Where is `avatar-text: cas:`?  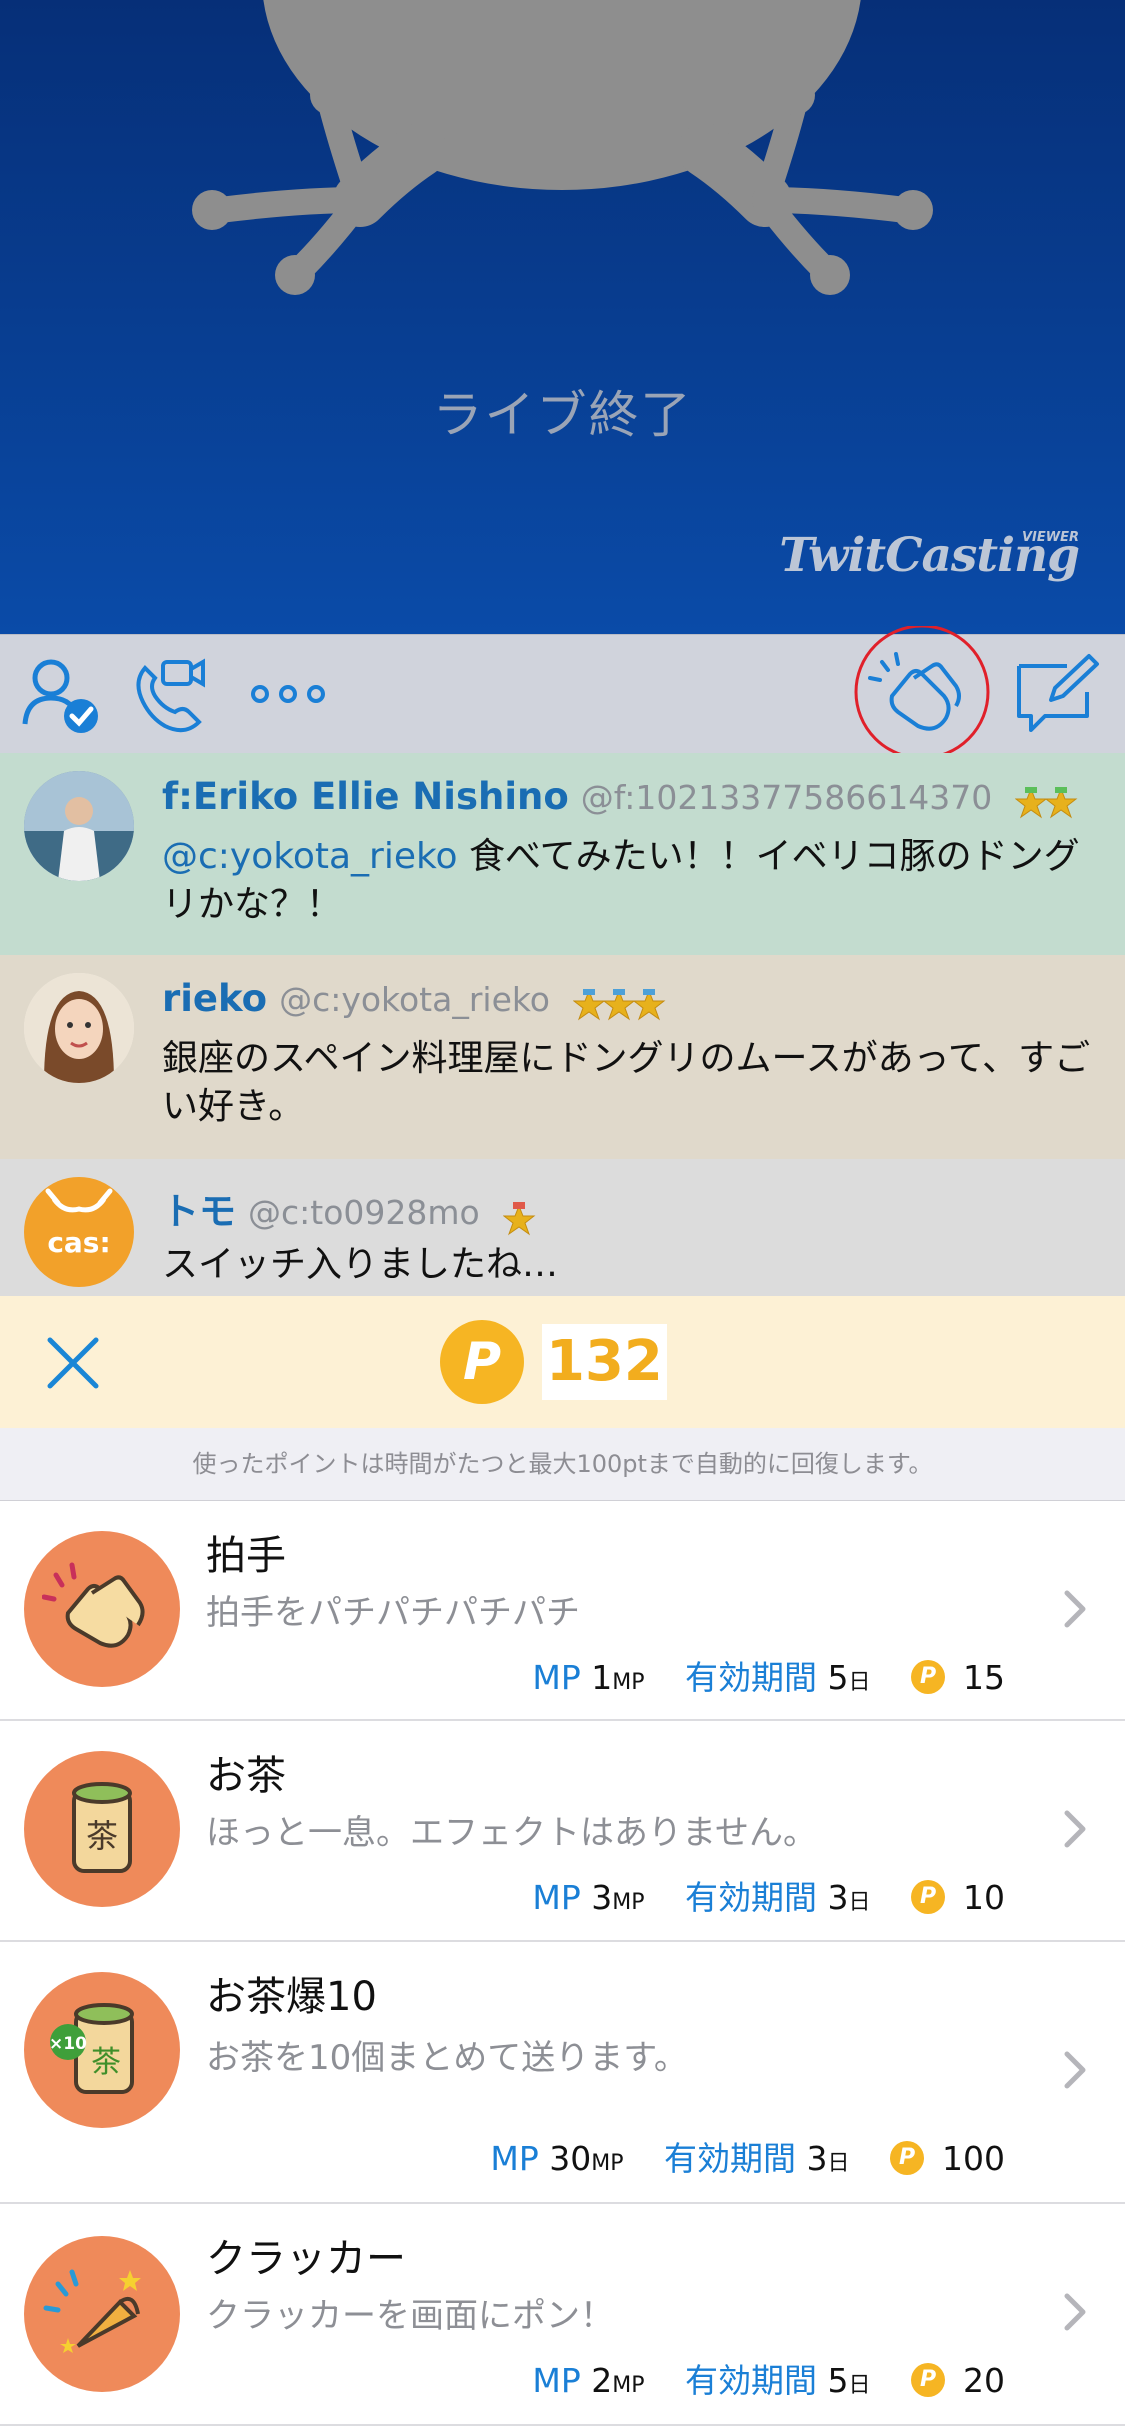
avatar-text: cas: is located at coordinates (79, 1242).